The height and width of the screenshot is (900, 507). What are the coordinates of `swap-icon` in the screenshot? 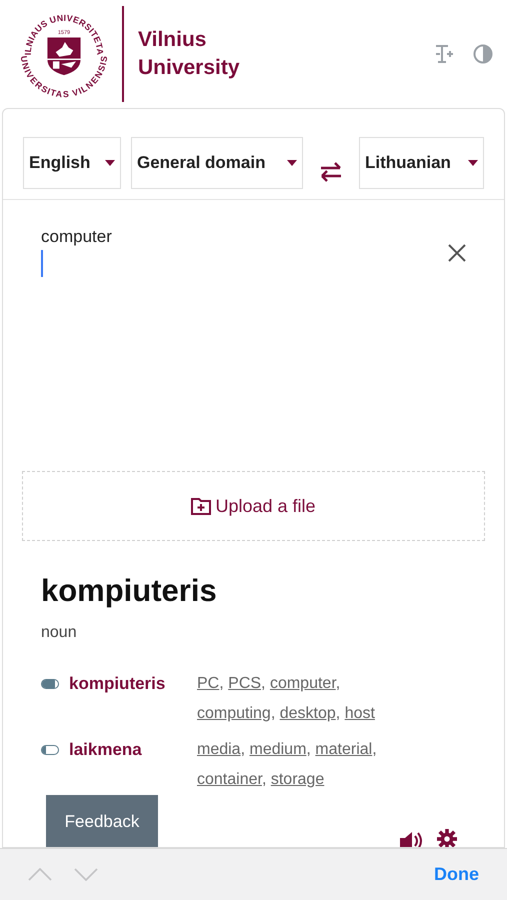 It's located at (331, 172).